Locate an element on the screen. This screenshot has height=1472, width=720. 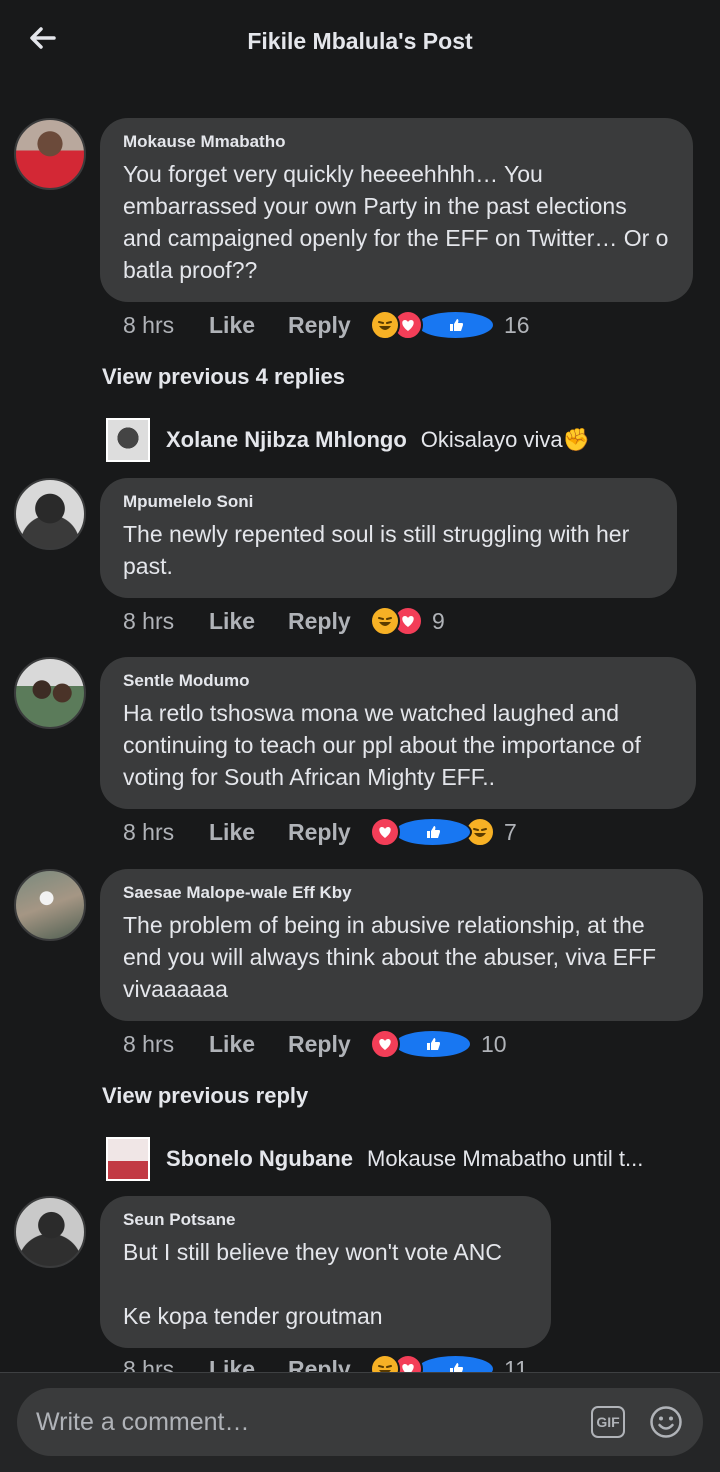
view-previous-replies: View previous reply is located at coordinates (205, 1096).